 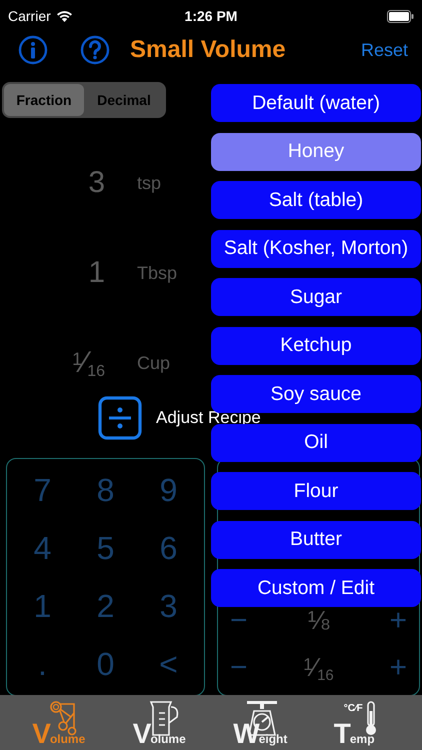 What do you see at coordinates (316, 151) in the screenshot?
I see `ingredient-option: Honey` at bounding box center [316, 151].